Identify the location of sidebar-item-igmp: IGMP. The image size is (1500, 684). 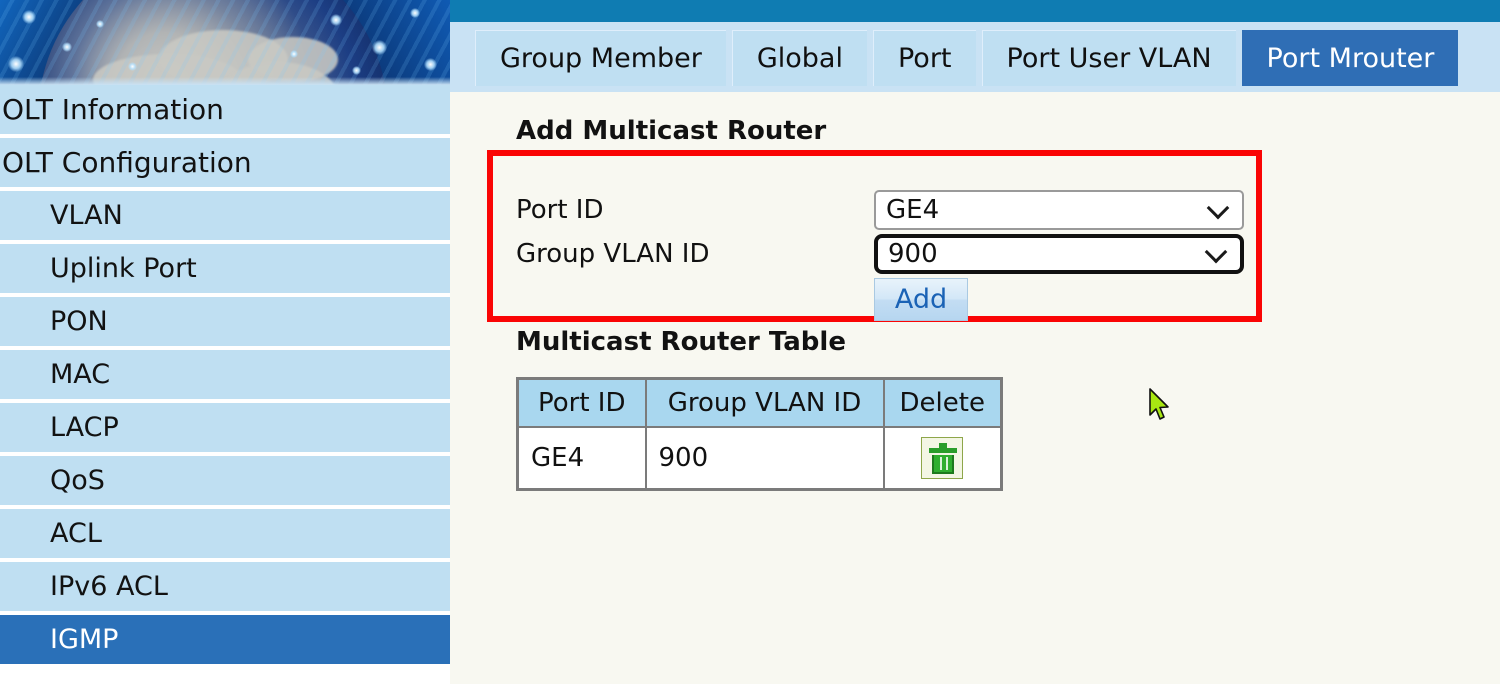
(225, 641).